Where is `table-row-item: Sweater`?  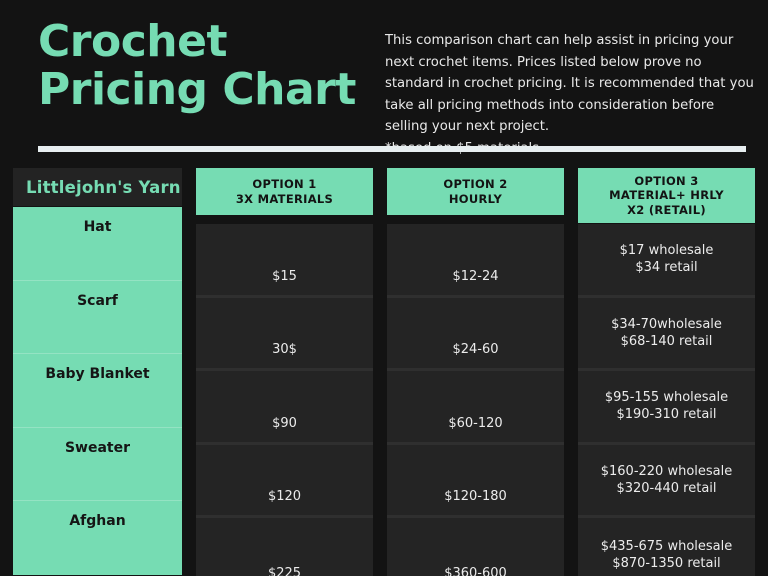
table-row-item: Sweater is located at coordinates (97, 464).